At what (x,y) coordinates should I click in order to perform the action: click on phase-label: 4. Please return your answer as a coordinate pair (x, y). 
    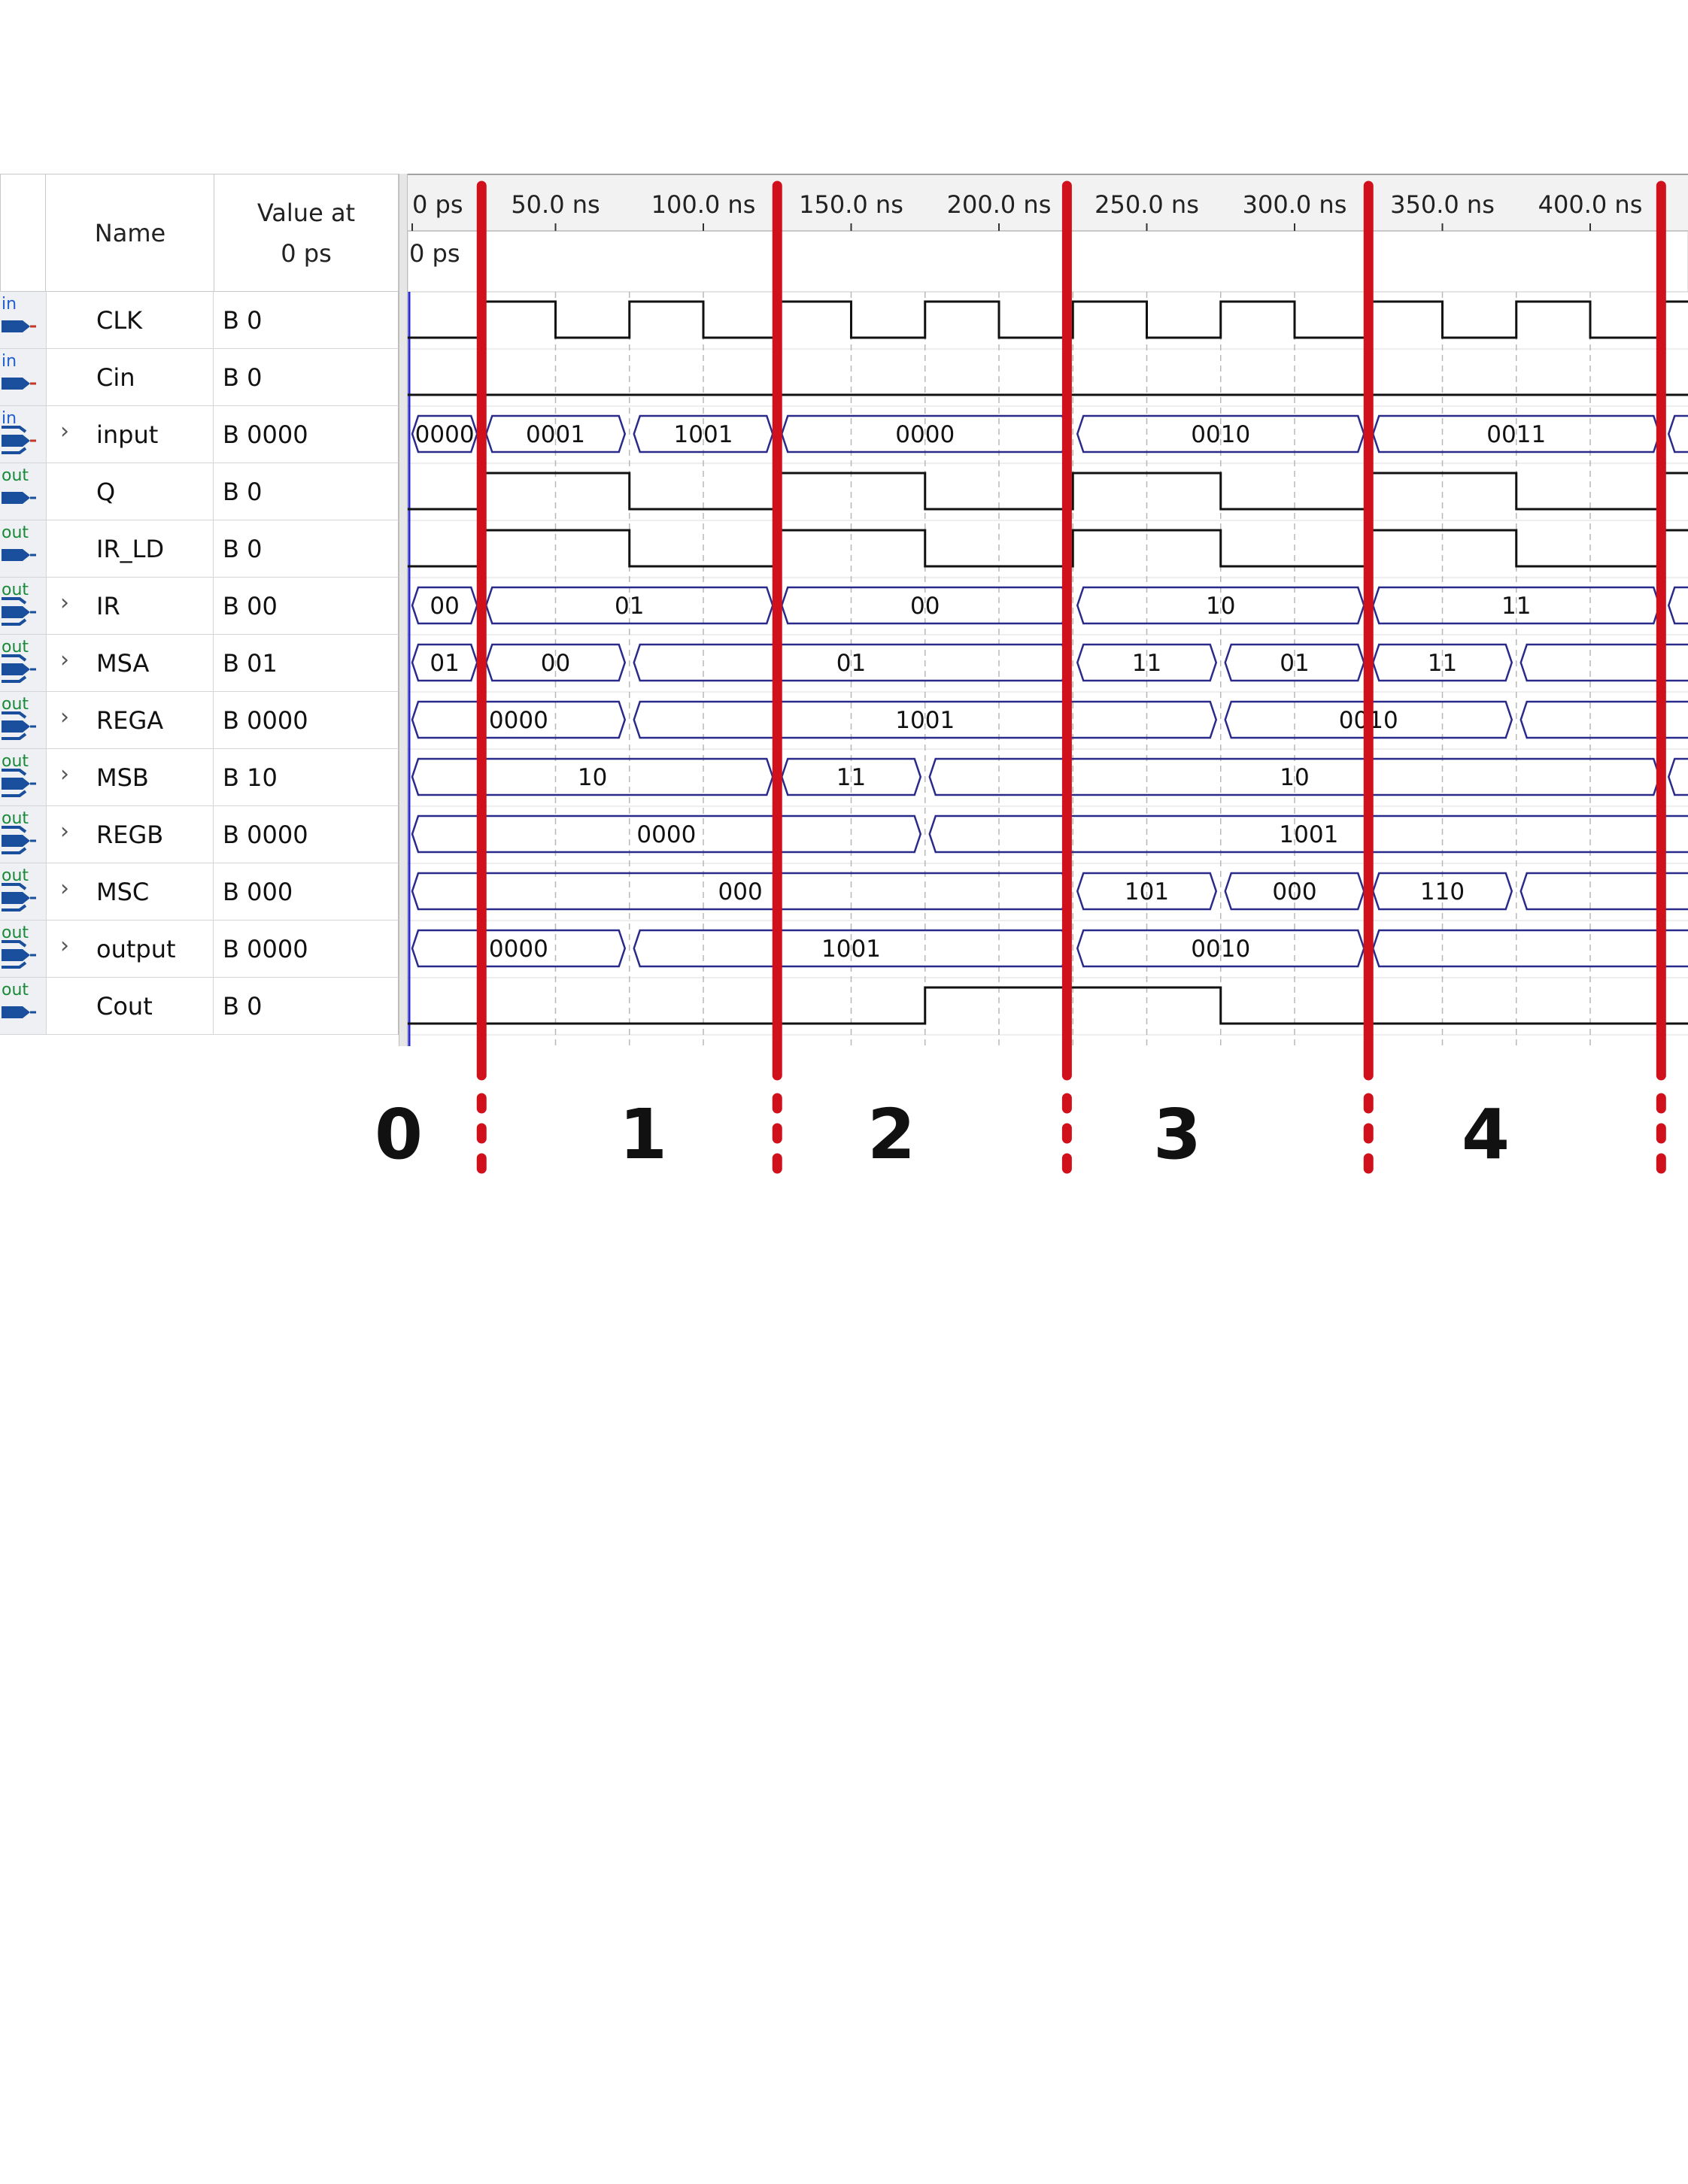
    Looking at the image, I should click on (1486, 1134).